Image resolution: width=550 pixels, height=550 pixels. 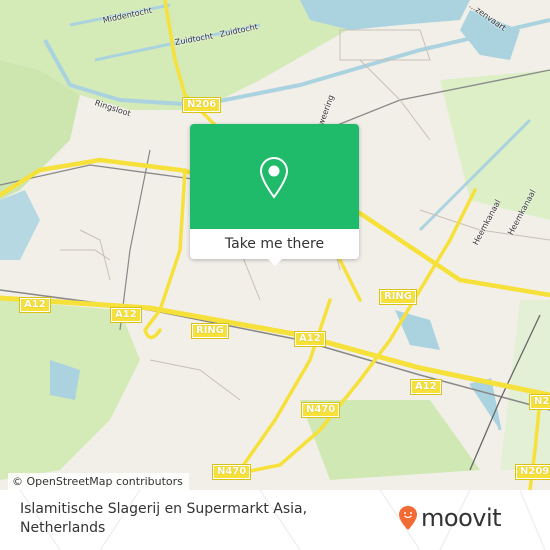 I want to click on take-me-there-button: Take me there, so click(x=274, y=244).